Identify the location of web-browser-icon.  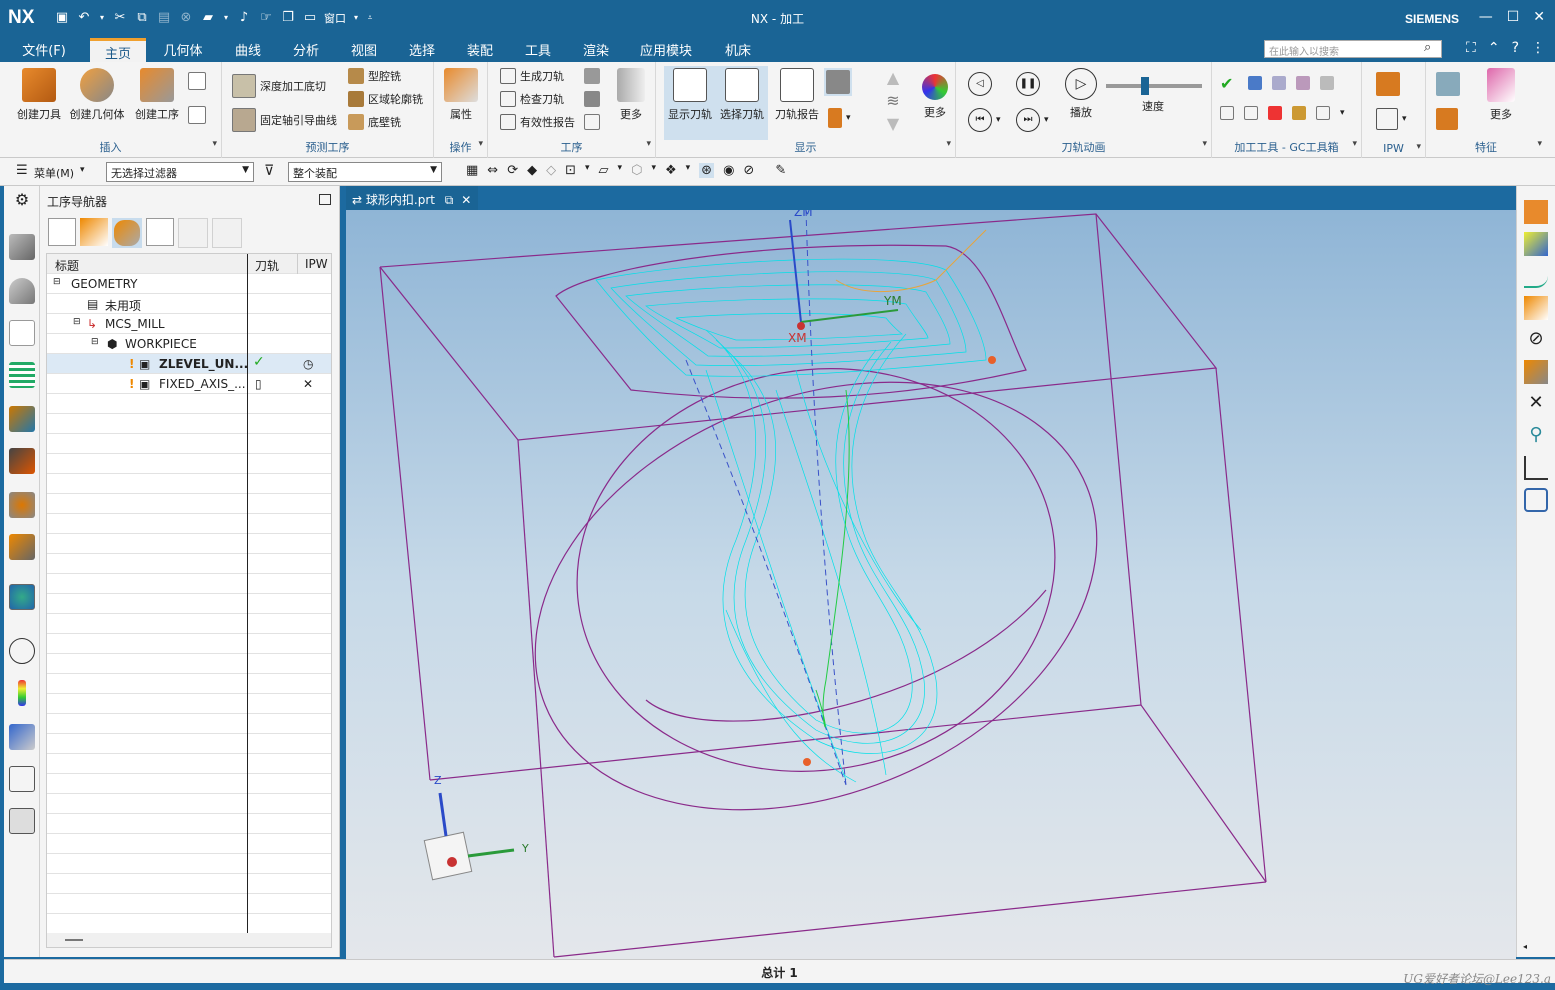
(22, 597).